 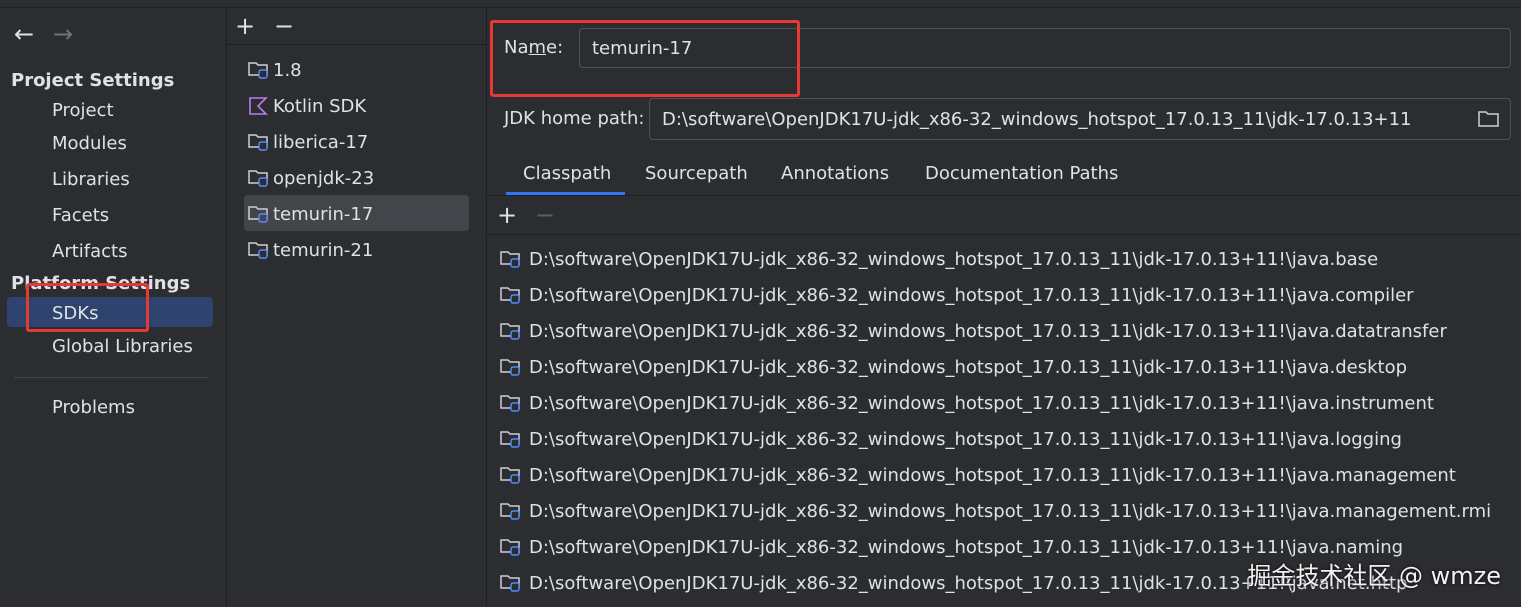 What do you see at coordinates (537, 47) in the screenshot?
I see `name-label-mnemonic: m` at bounding box center [537, 47].